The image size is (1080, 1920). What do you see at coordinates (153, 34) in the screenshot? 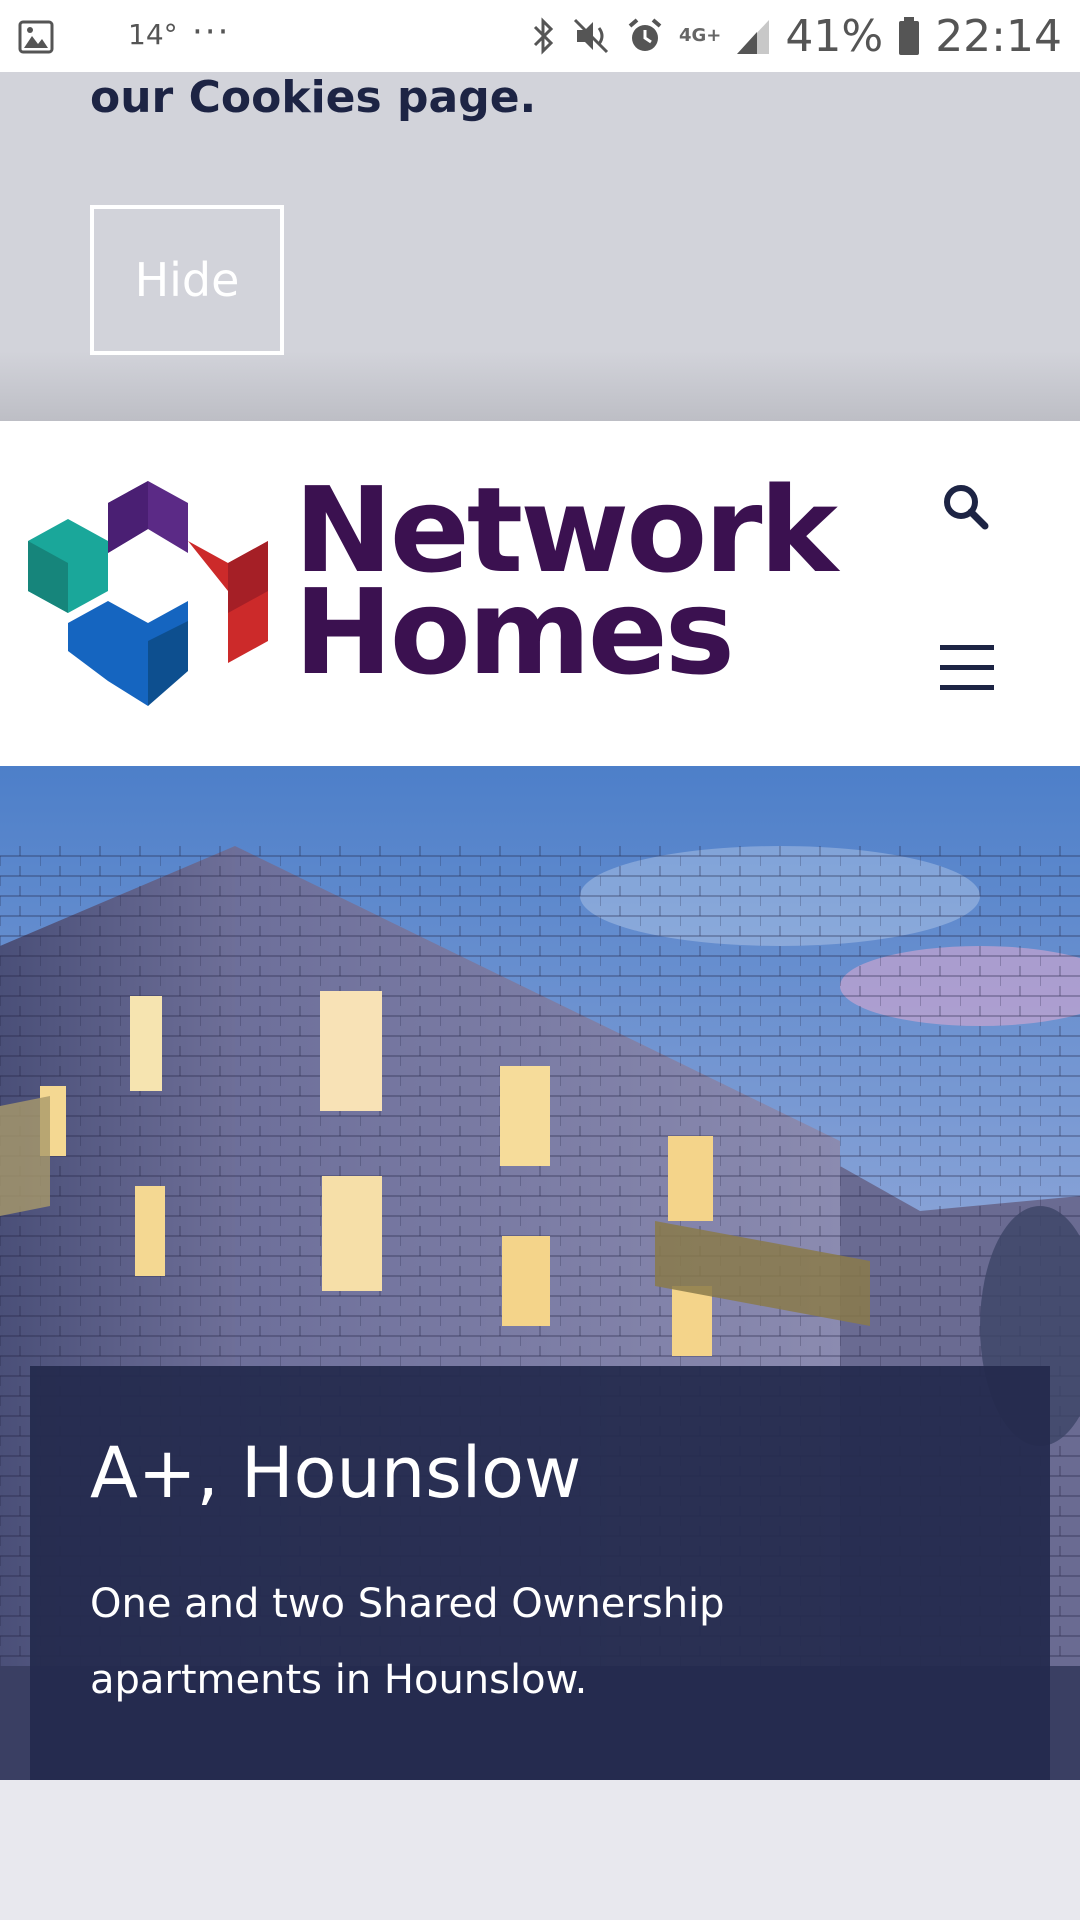
I see `temperature: 14°` at bounding box center [153, 34].